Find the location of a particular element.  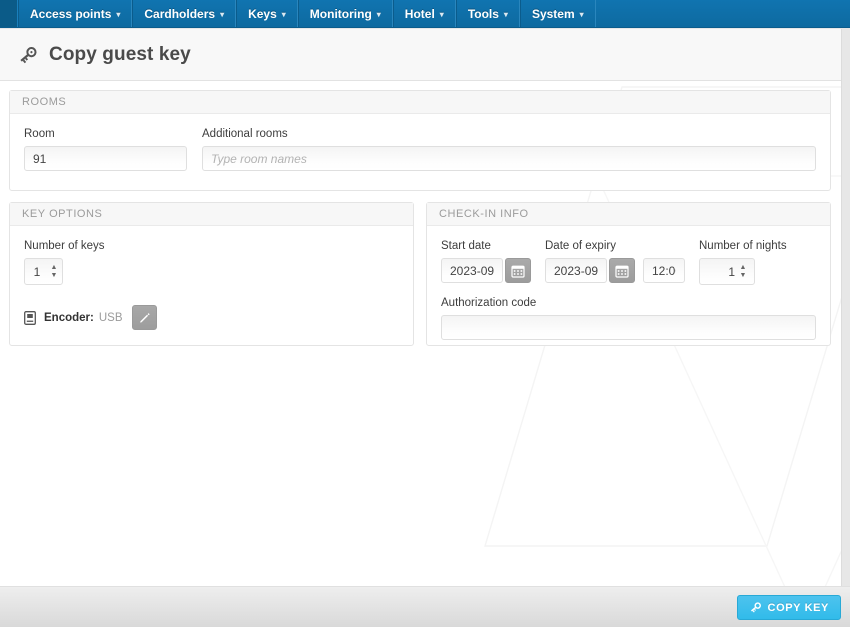

nav-item-system: System ▾ is located at coordinates (557, 13).